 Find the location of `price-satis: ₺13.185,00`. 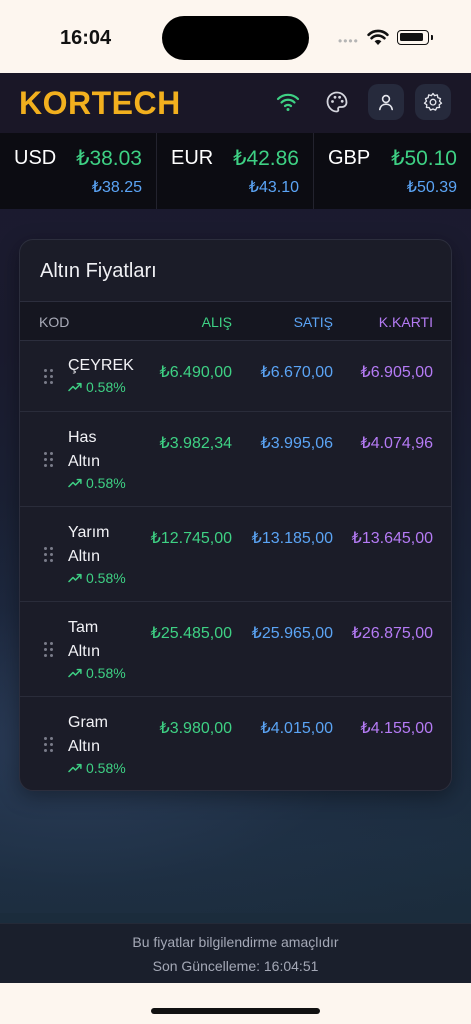

price-satis: ₺13.185,00 is located at coordinates (292, 538).